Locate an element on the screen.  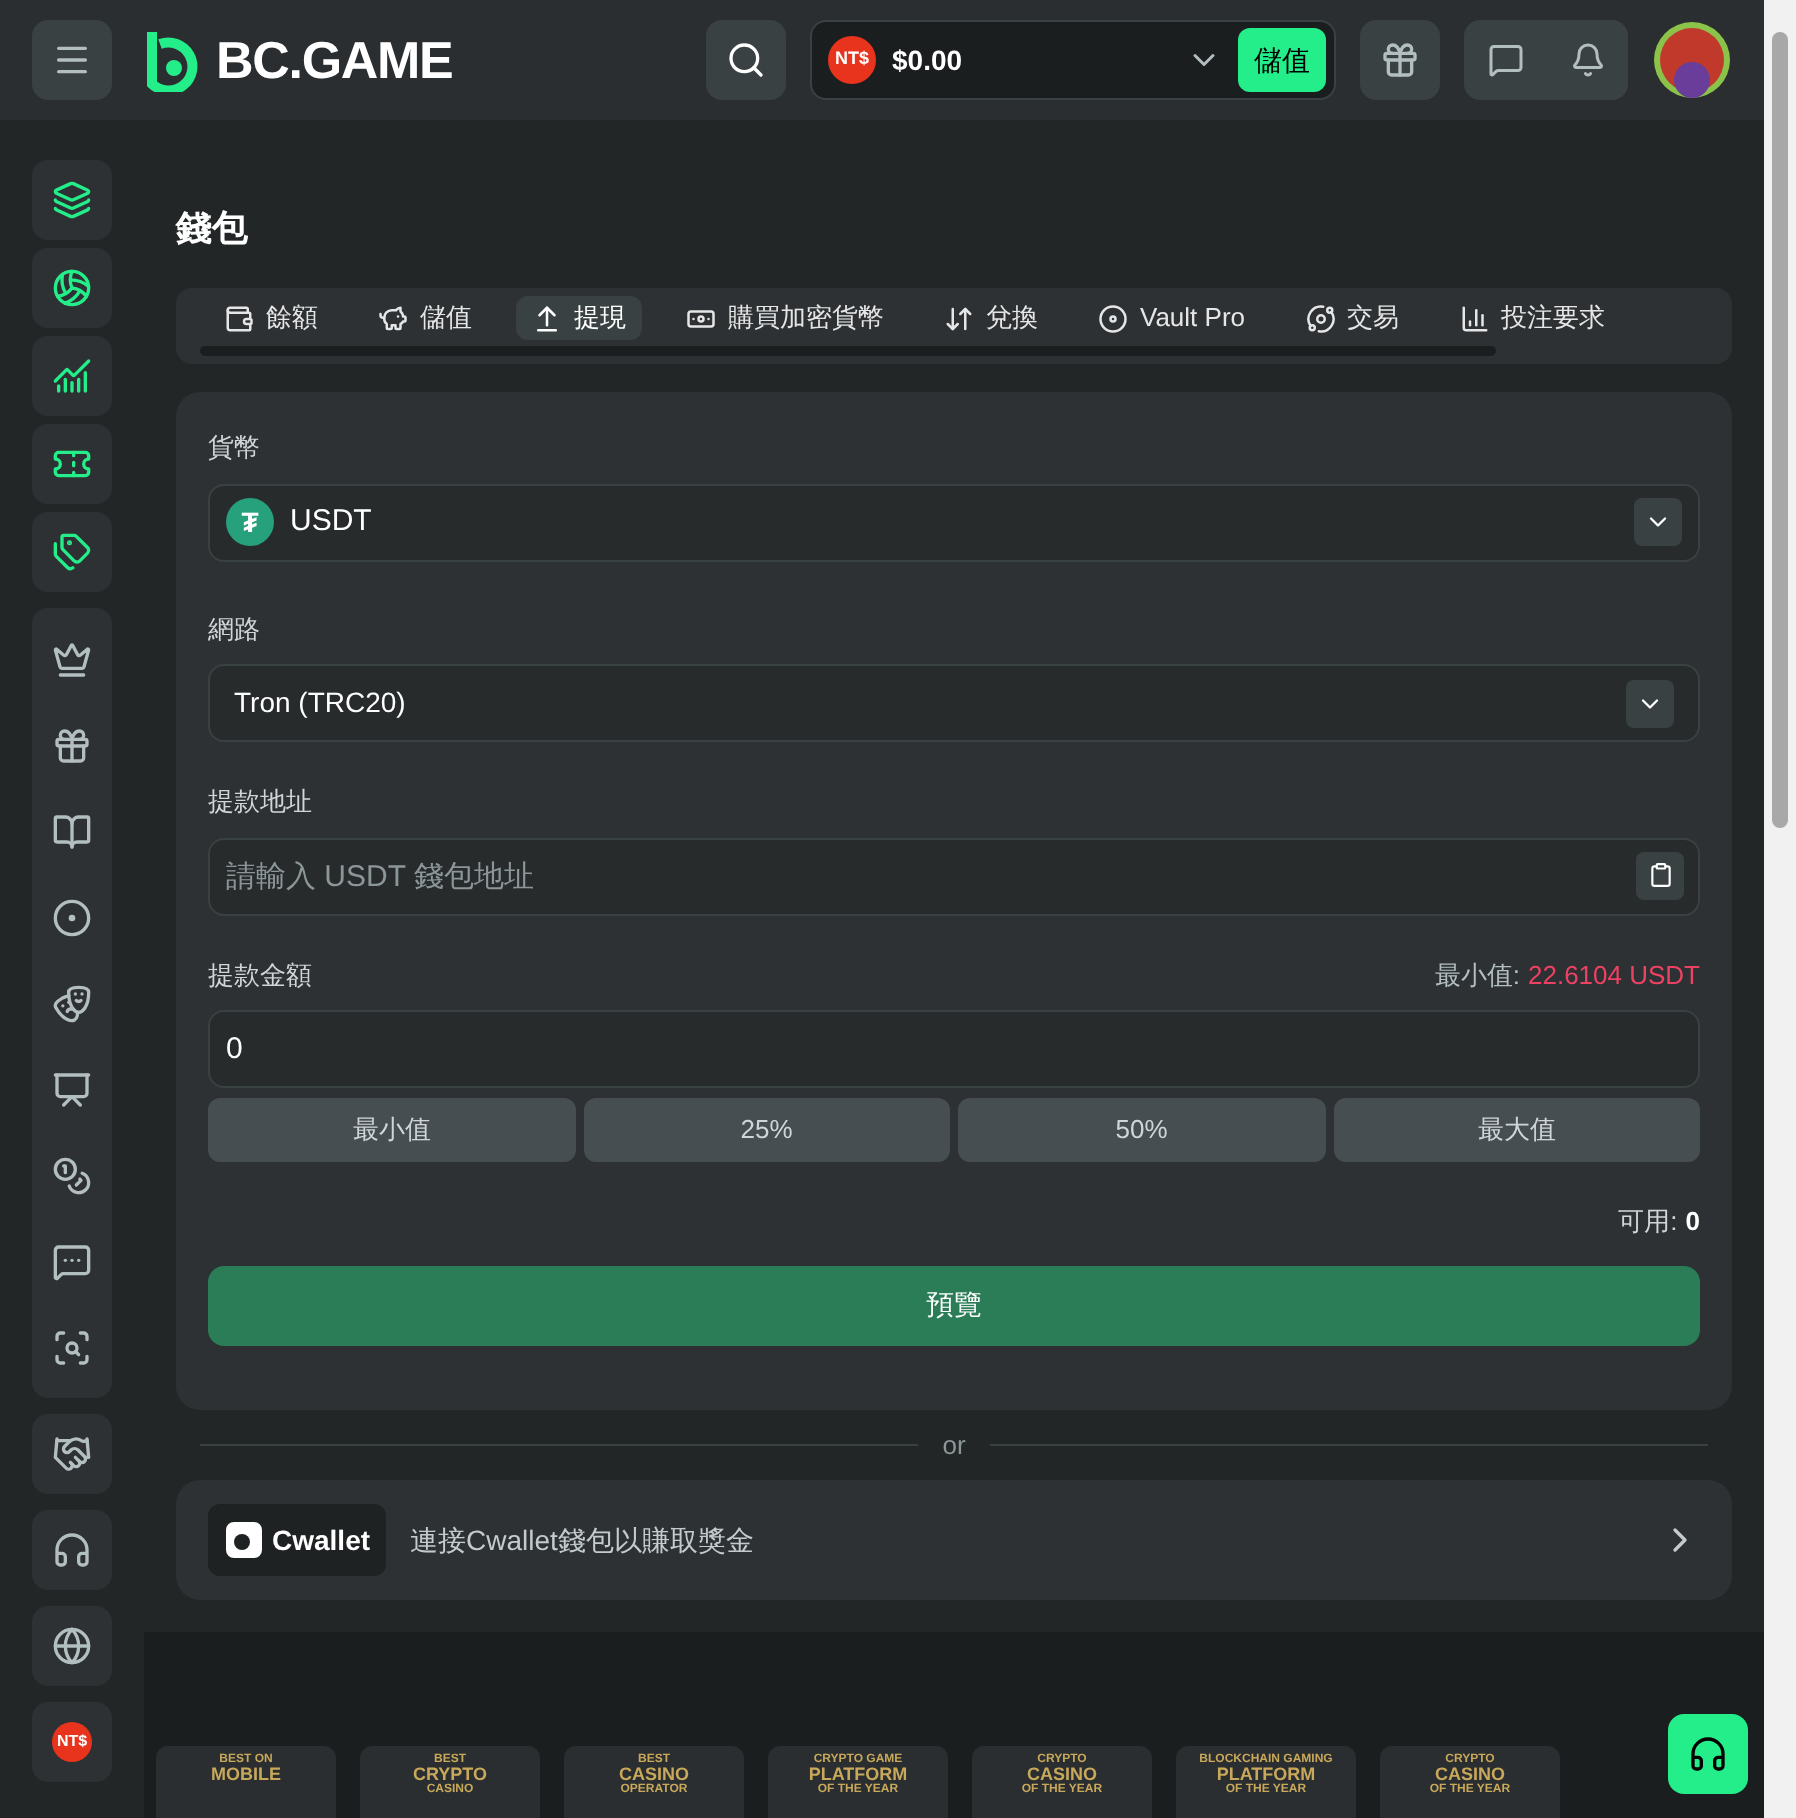
podium-icon is located at coordinates (72, 1089).